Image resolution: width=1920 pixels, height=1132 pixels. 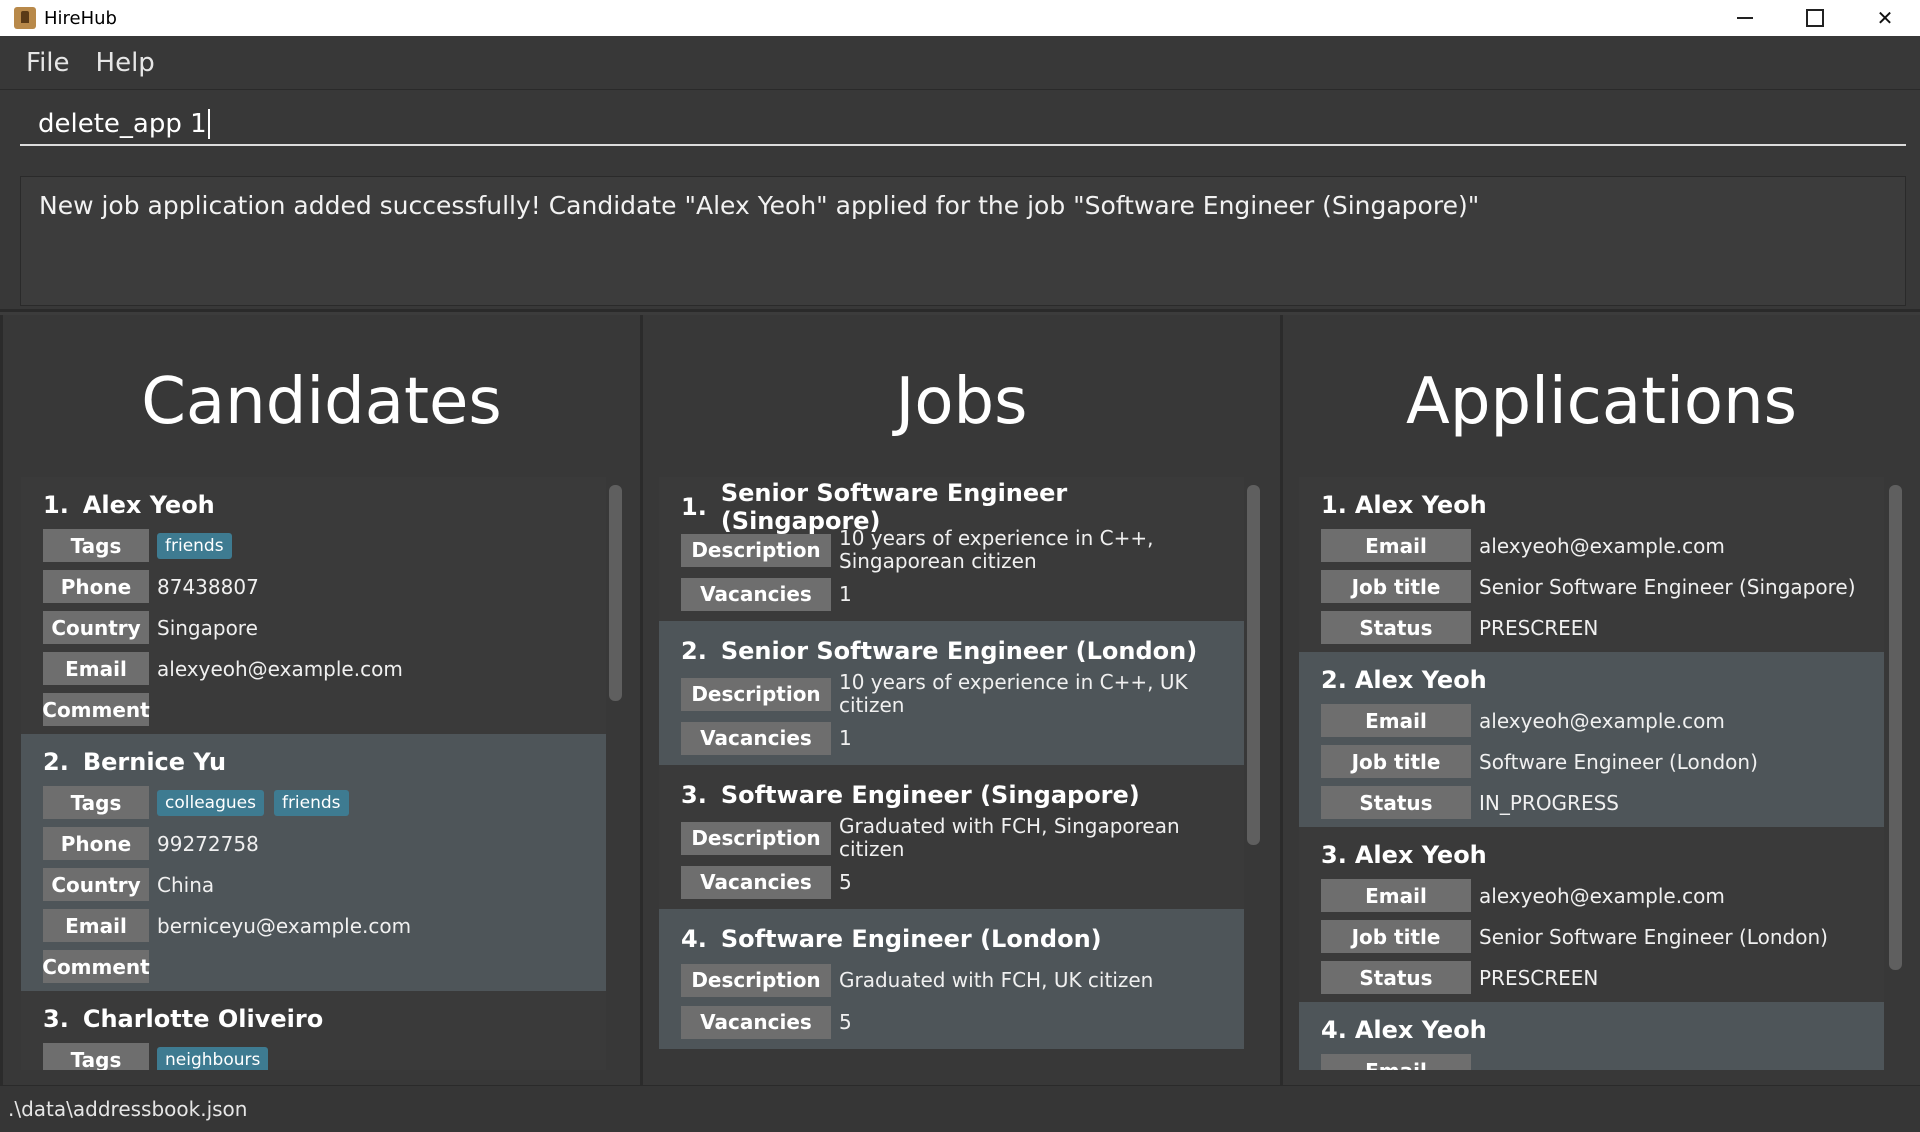 I want to click on data-file-path: .\data\addressbook.json, so click(x=128, y=1109).